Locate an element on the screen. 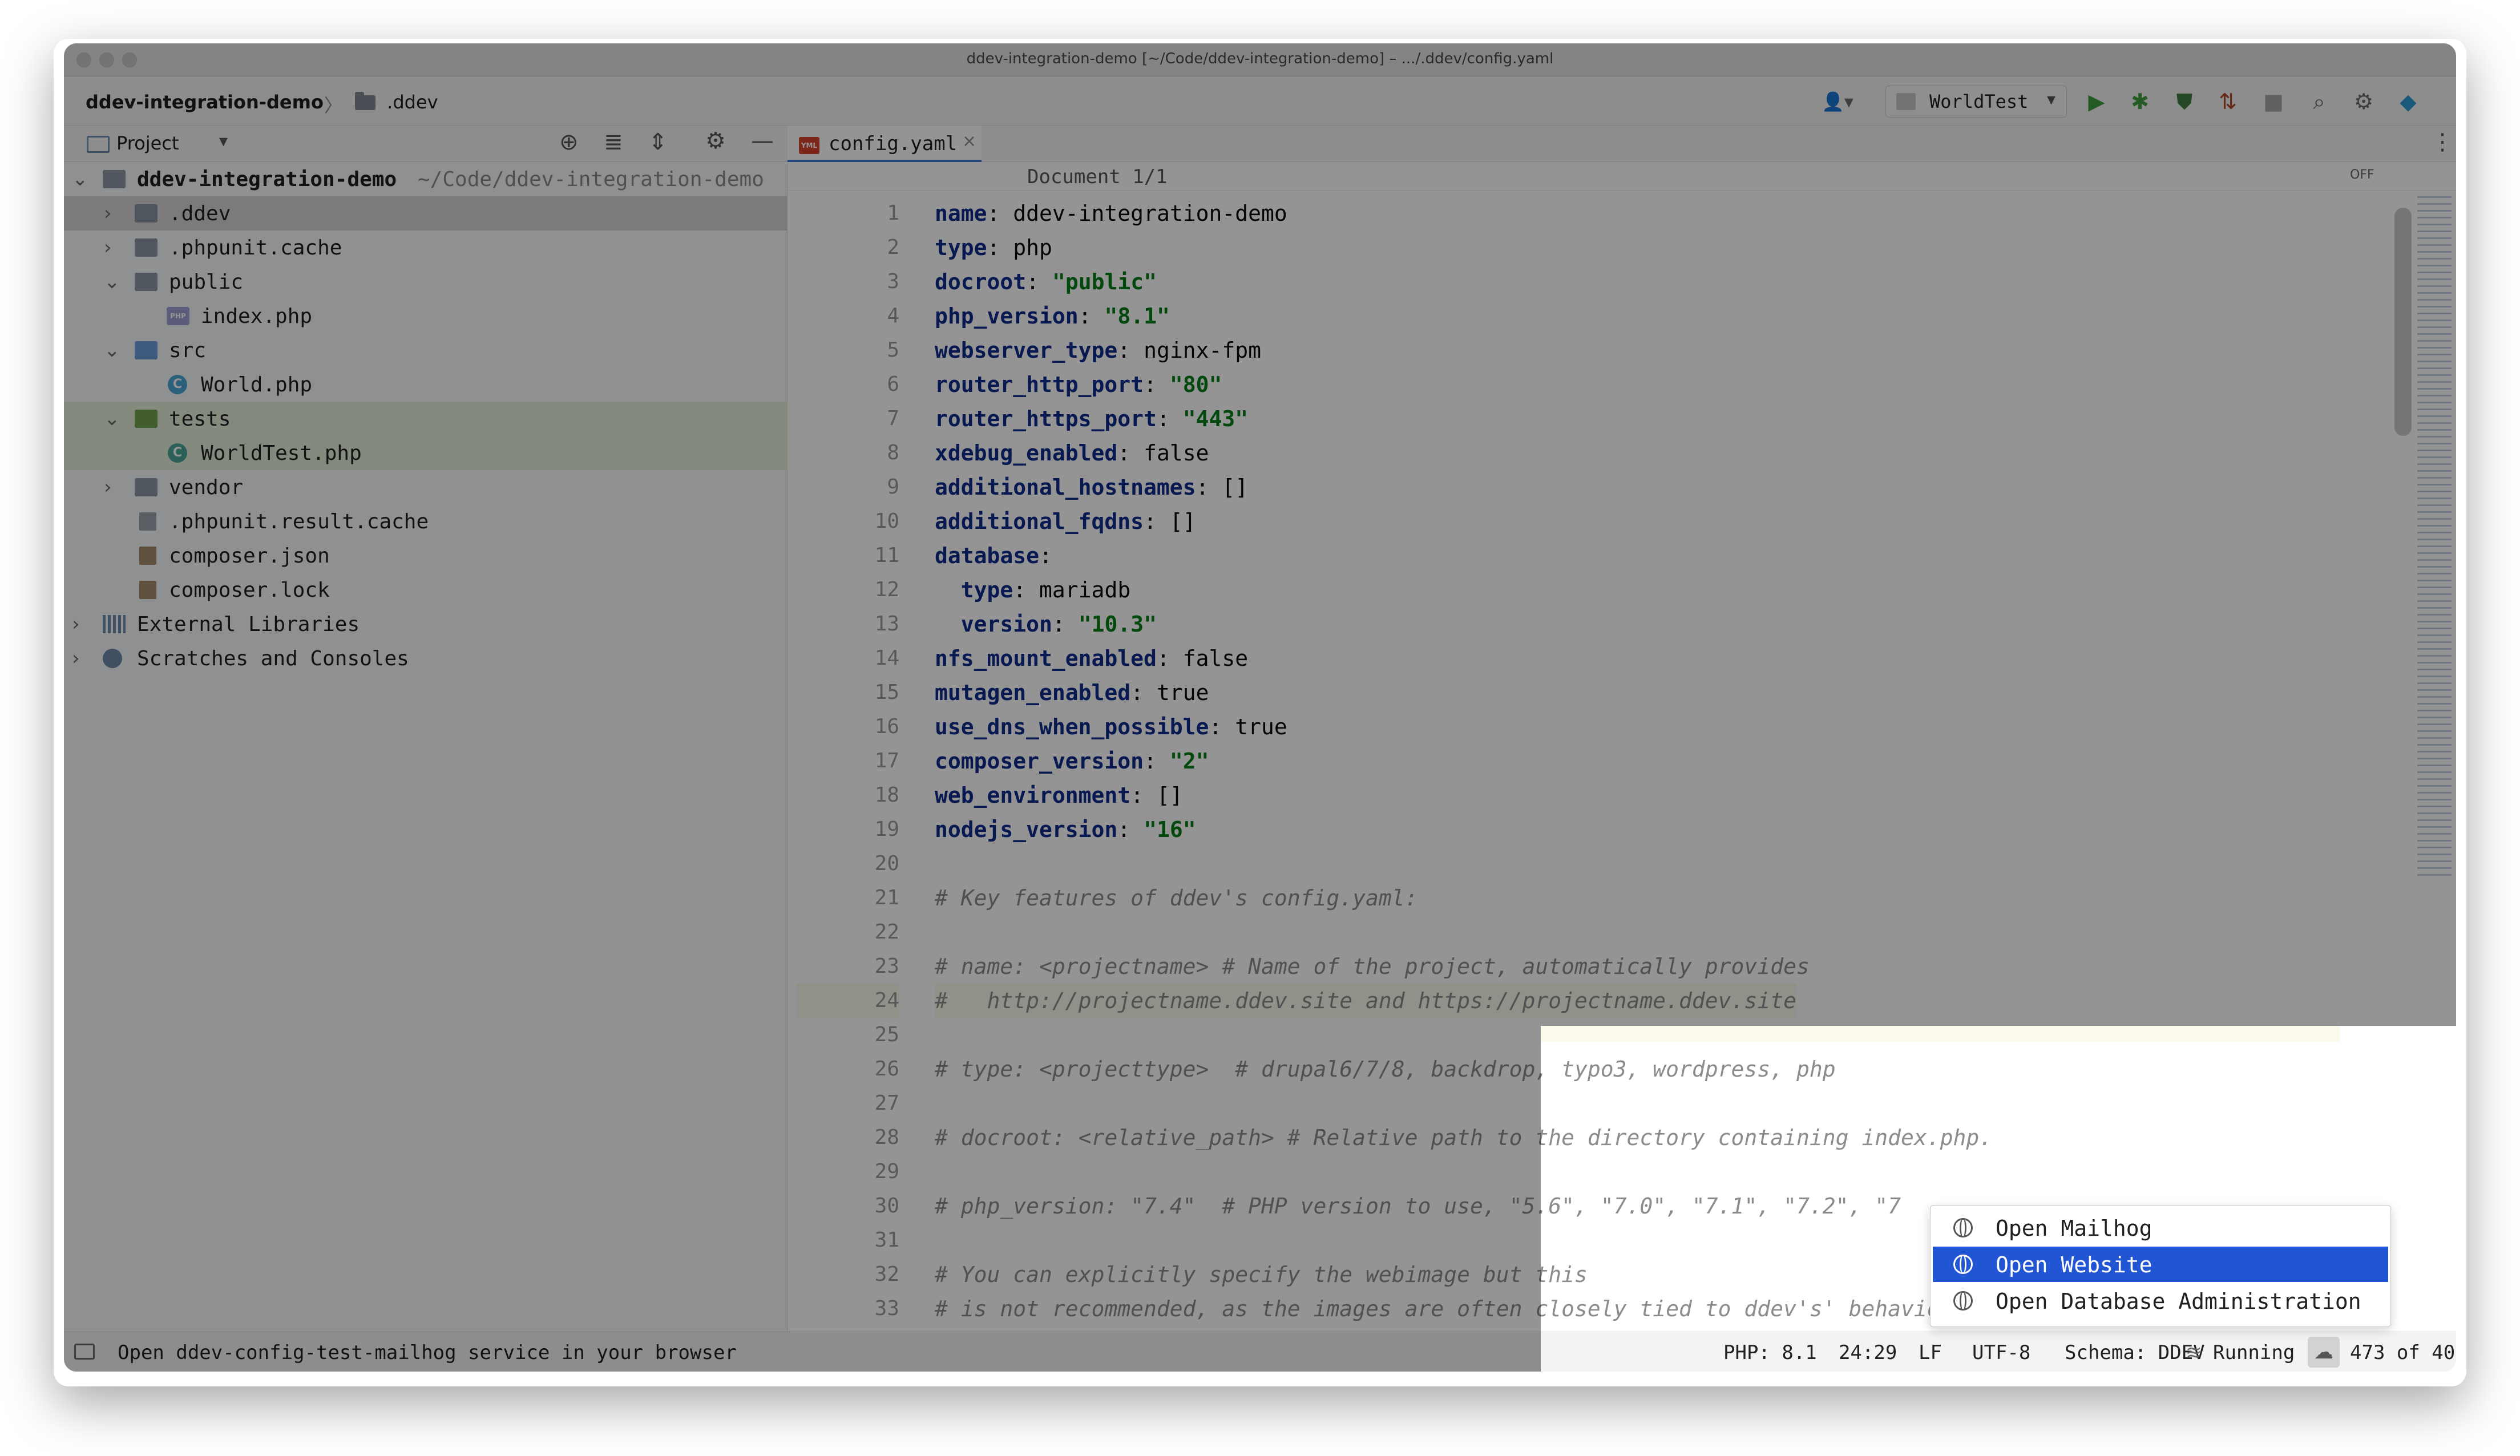 This screenshot has height=1456, width=2520. menu-item-open-mailhog: Open Mailhog is located at coordinates (2160, 1227).